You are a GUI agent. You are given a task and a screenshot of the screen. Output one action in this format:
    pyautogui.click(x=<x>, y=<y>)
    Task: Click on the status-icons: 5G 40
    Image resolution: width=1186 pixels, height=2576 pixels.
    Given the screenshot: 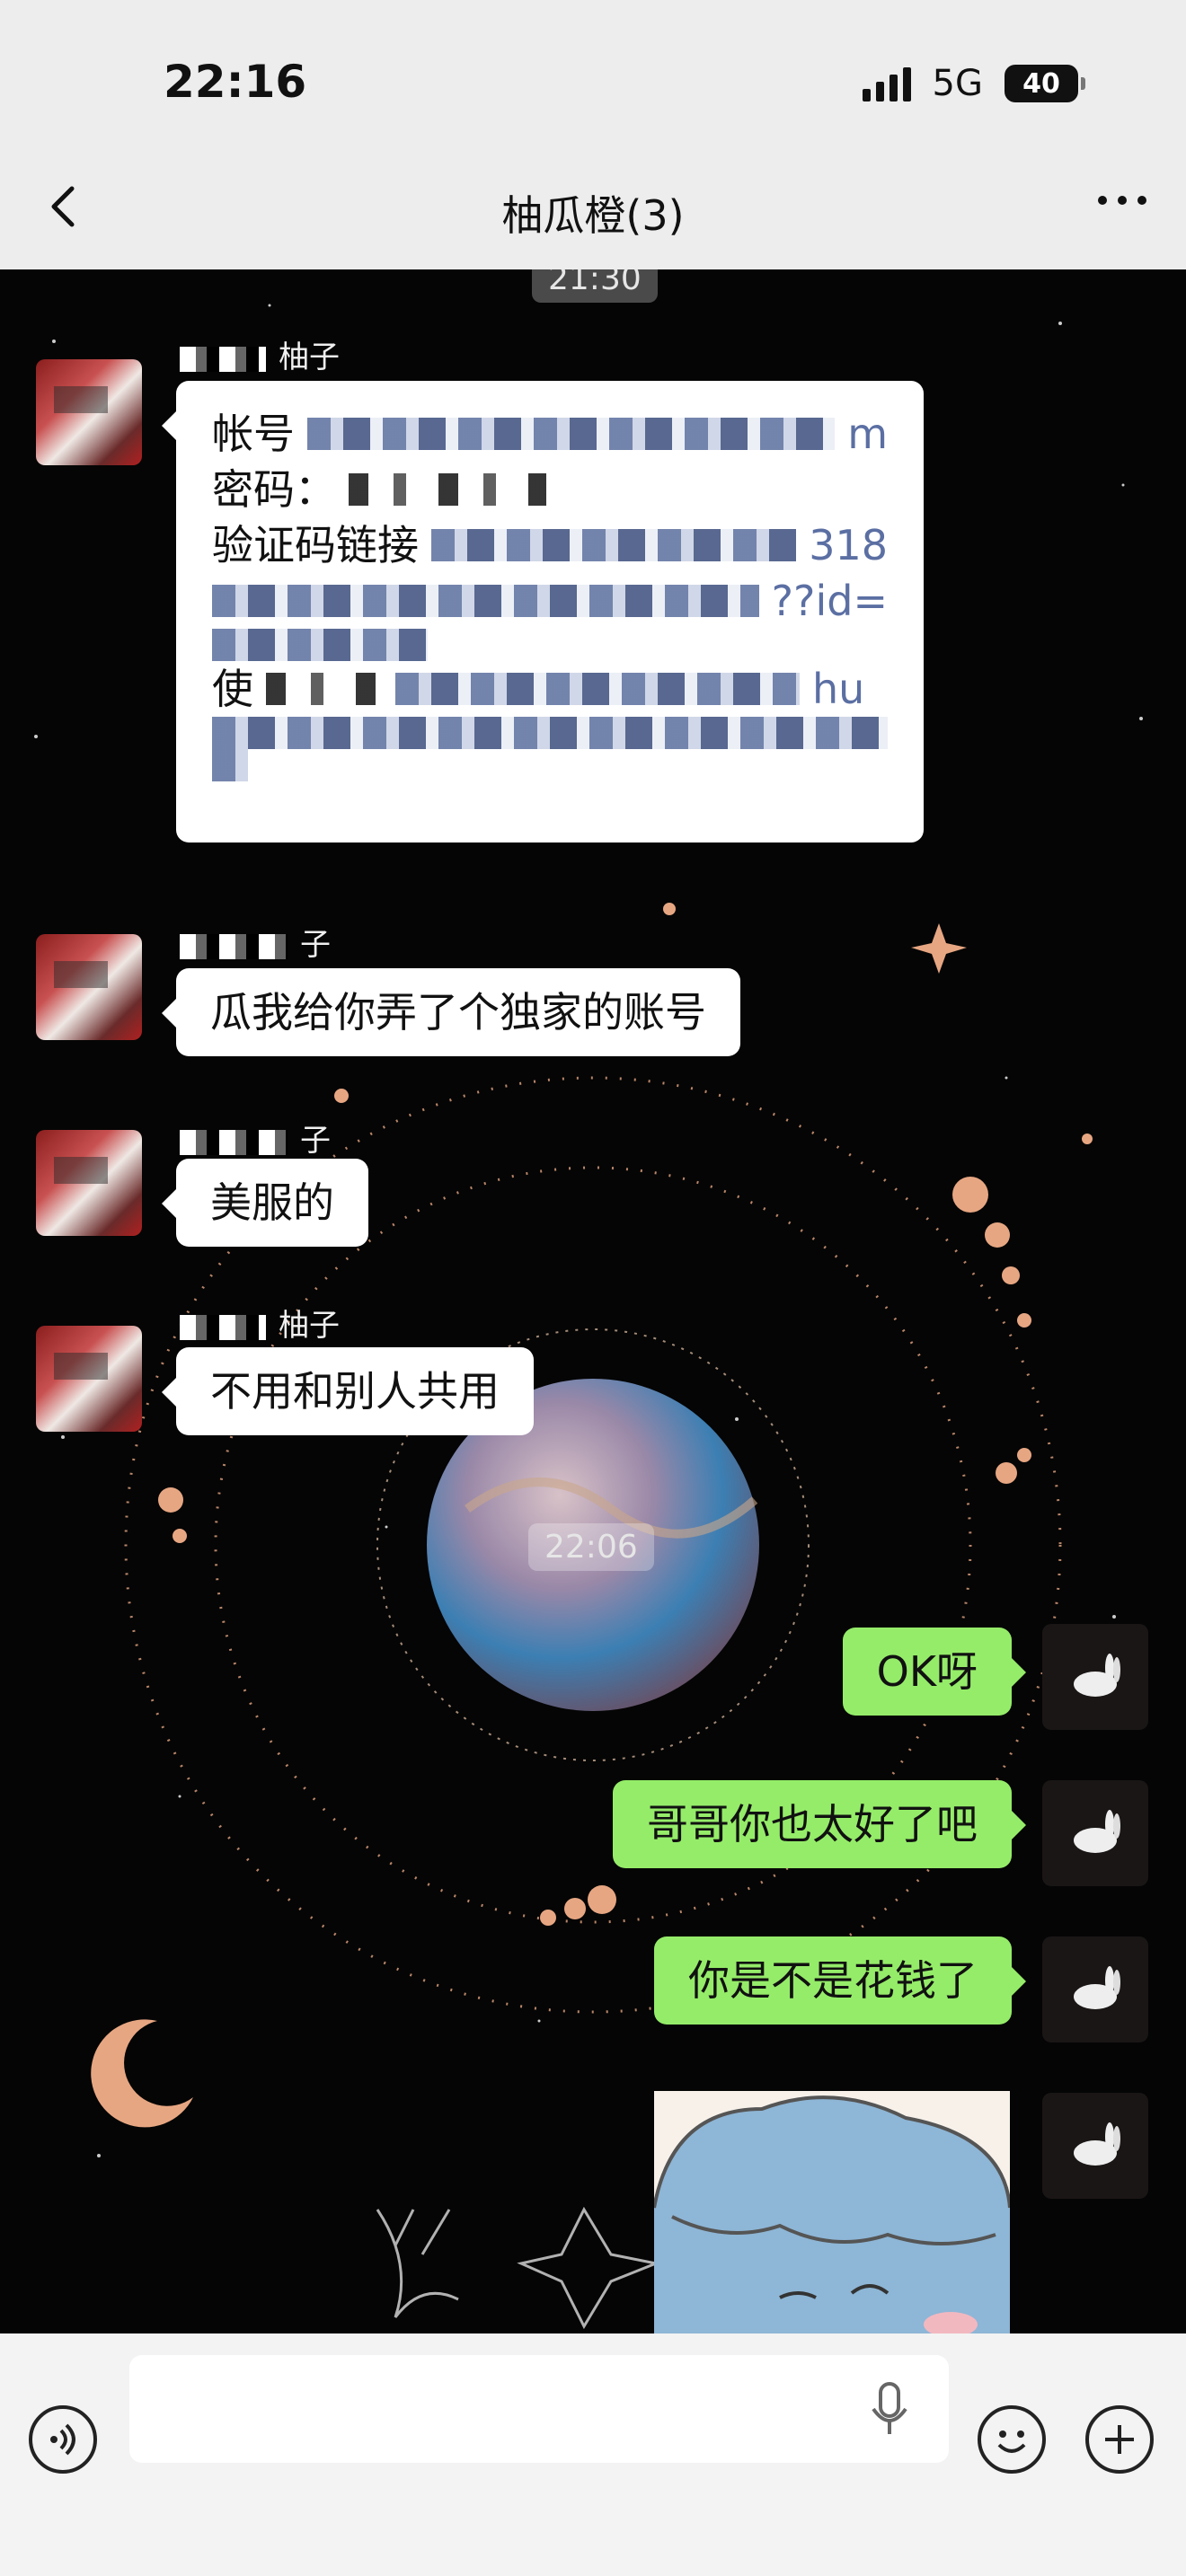 What is the action you would take?
    pyautogui.click(x=973, y=83)
    